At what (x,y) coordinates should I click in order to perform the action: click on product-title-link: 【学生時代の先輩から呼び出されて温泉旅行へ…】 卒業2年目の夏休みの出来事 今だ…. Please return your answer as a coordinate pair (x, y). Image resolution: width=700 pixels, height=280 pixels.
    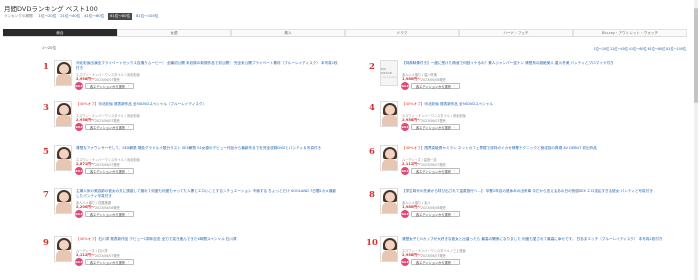
    Looking at the image, I should click on (533, 191).